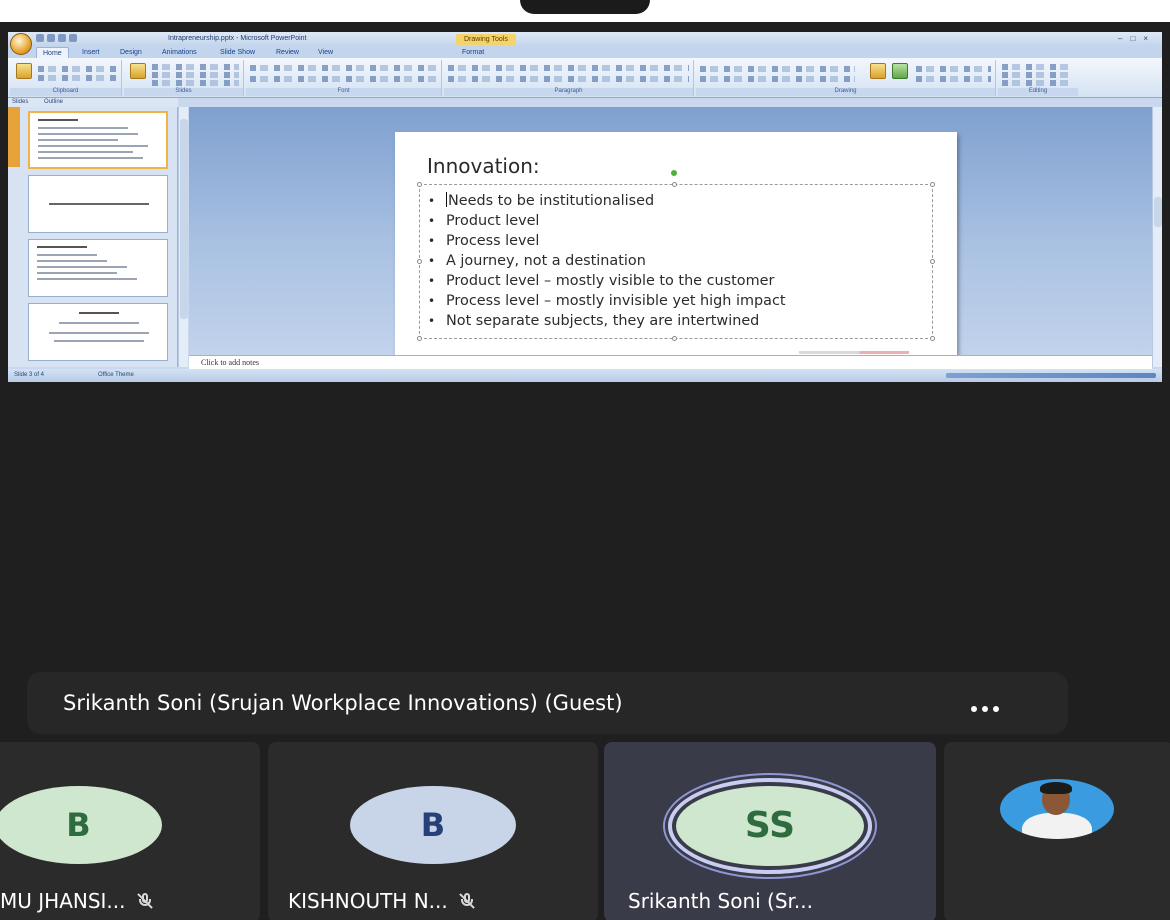 The width and height of the screenshot is (1170, 920). I want to click on zoom-slider, so click(1051, 375).